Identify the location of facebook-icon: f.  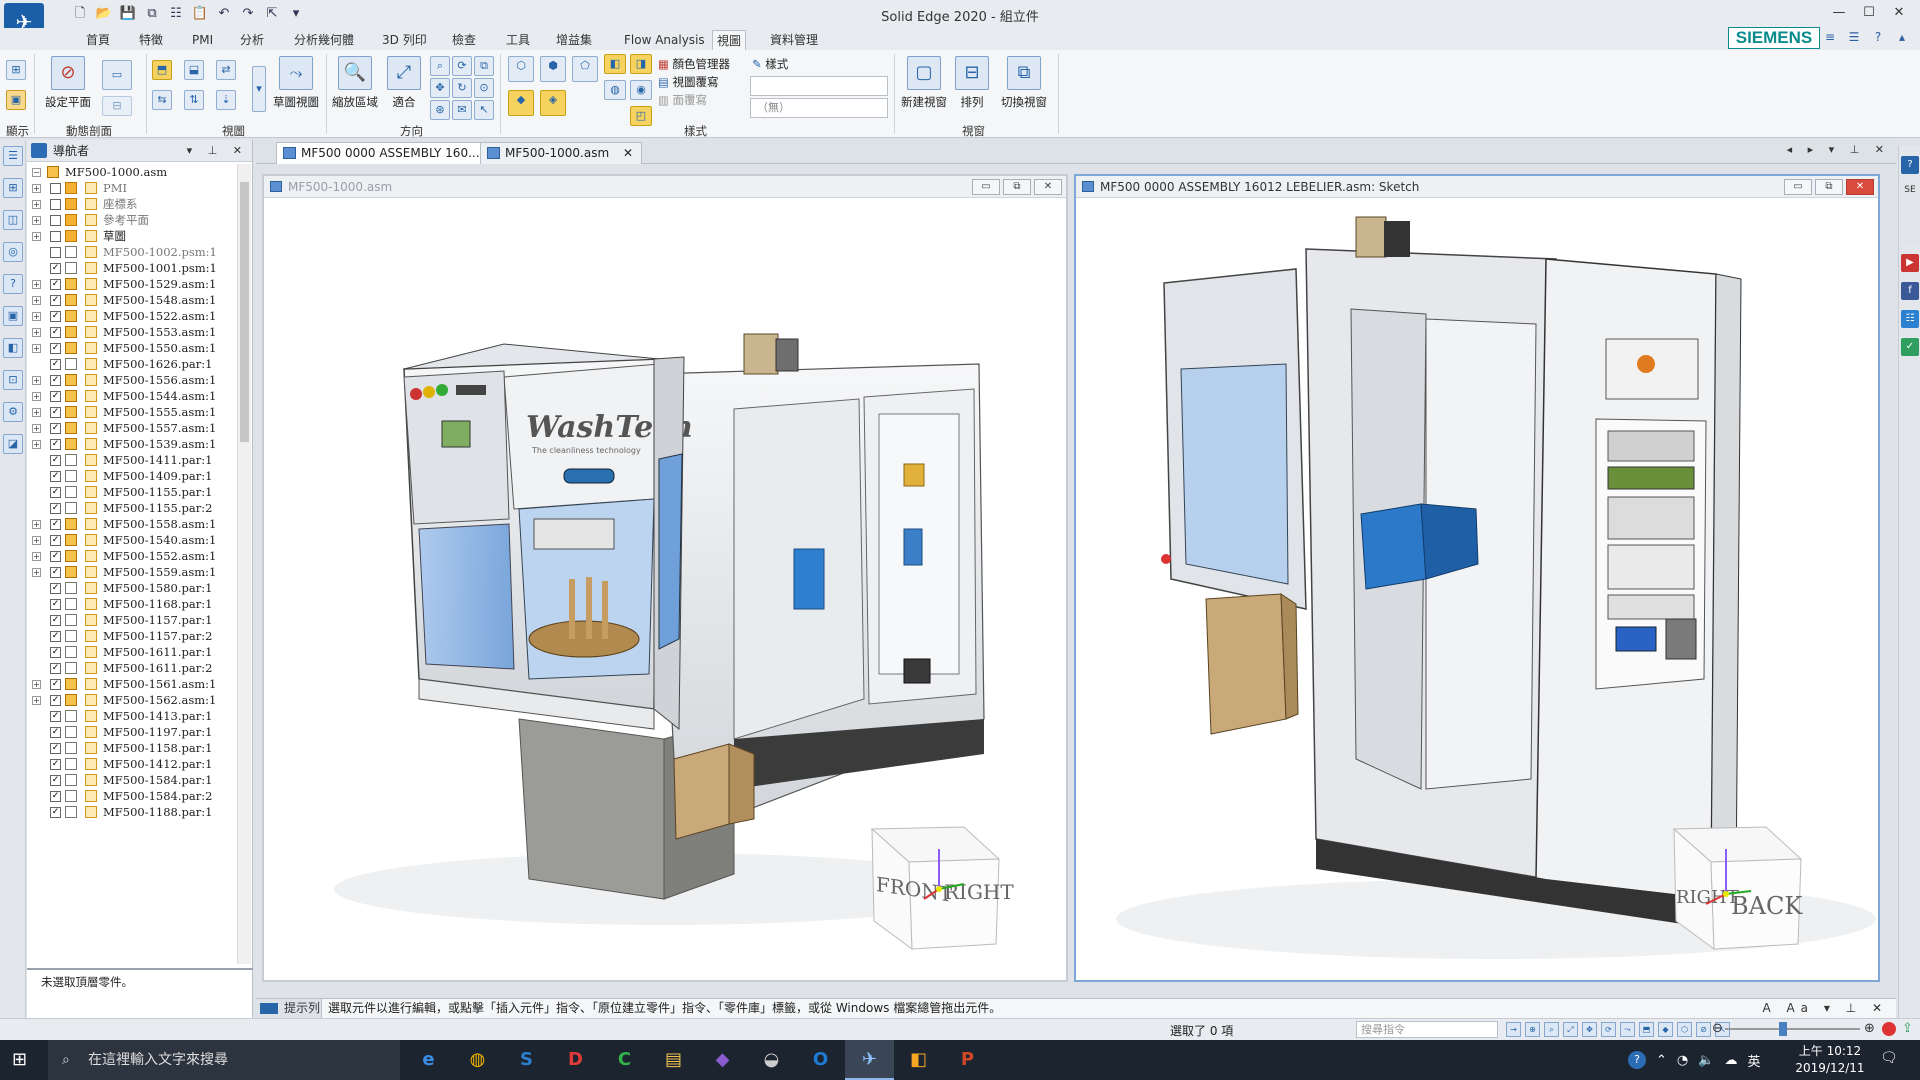
(1910, 291).